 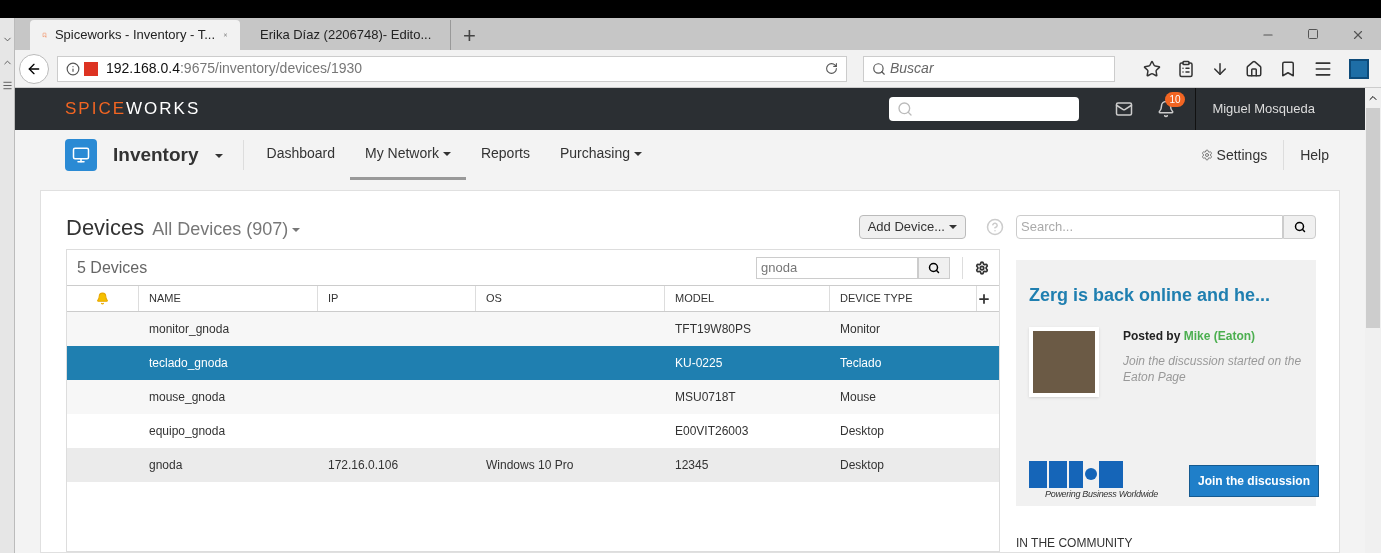 What do you see at coordinates (112, 267) in the screenshot?
I see `device-count: 5 Devices` at bounding box center [112, 267].